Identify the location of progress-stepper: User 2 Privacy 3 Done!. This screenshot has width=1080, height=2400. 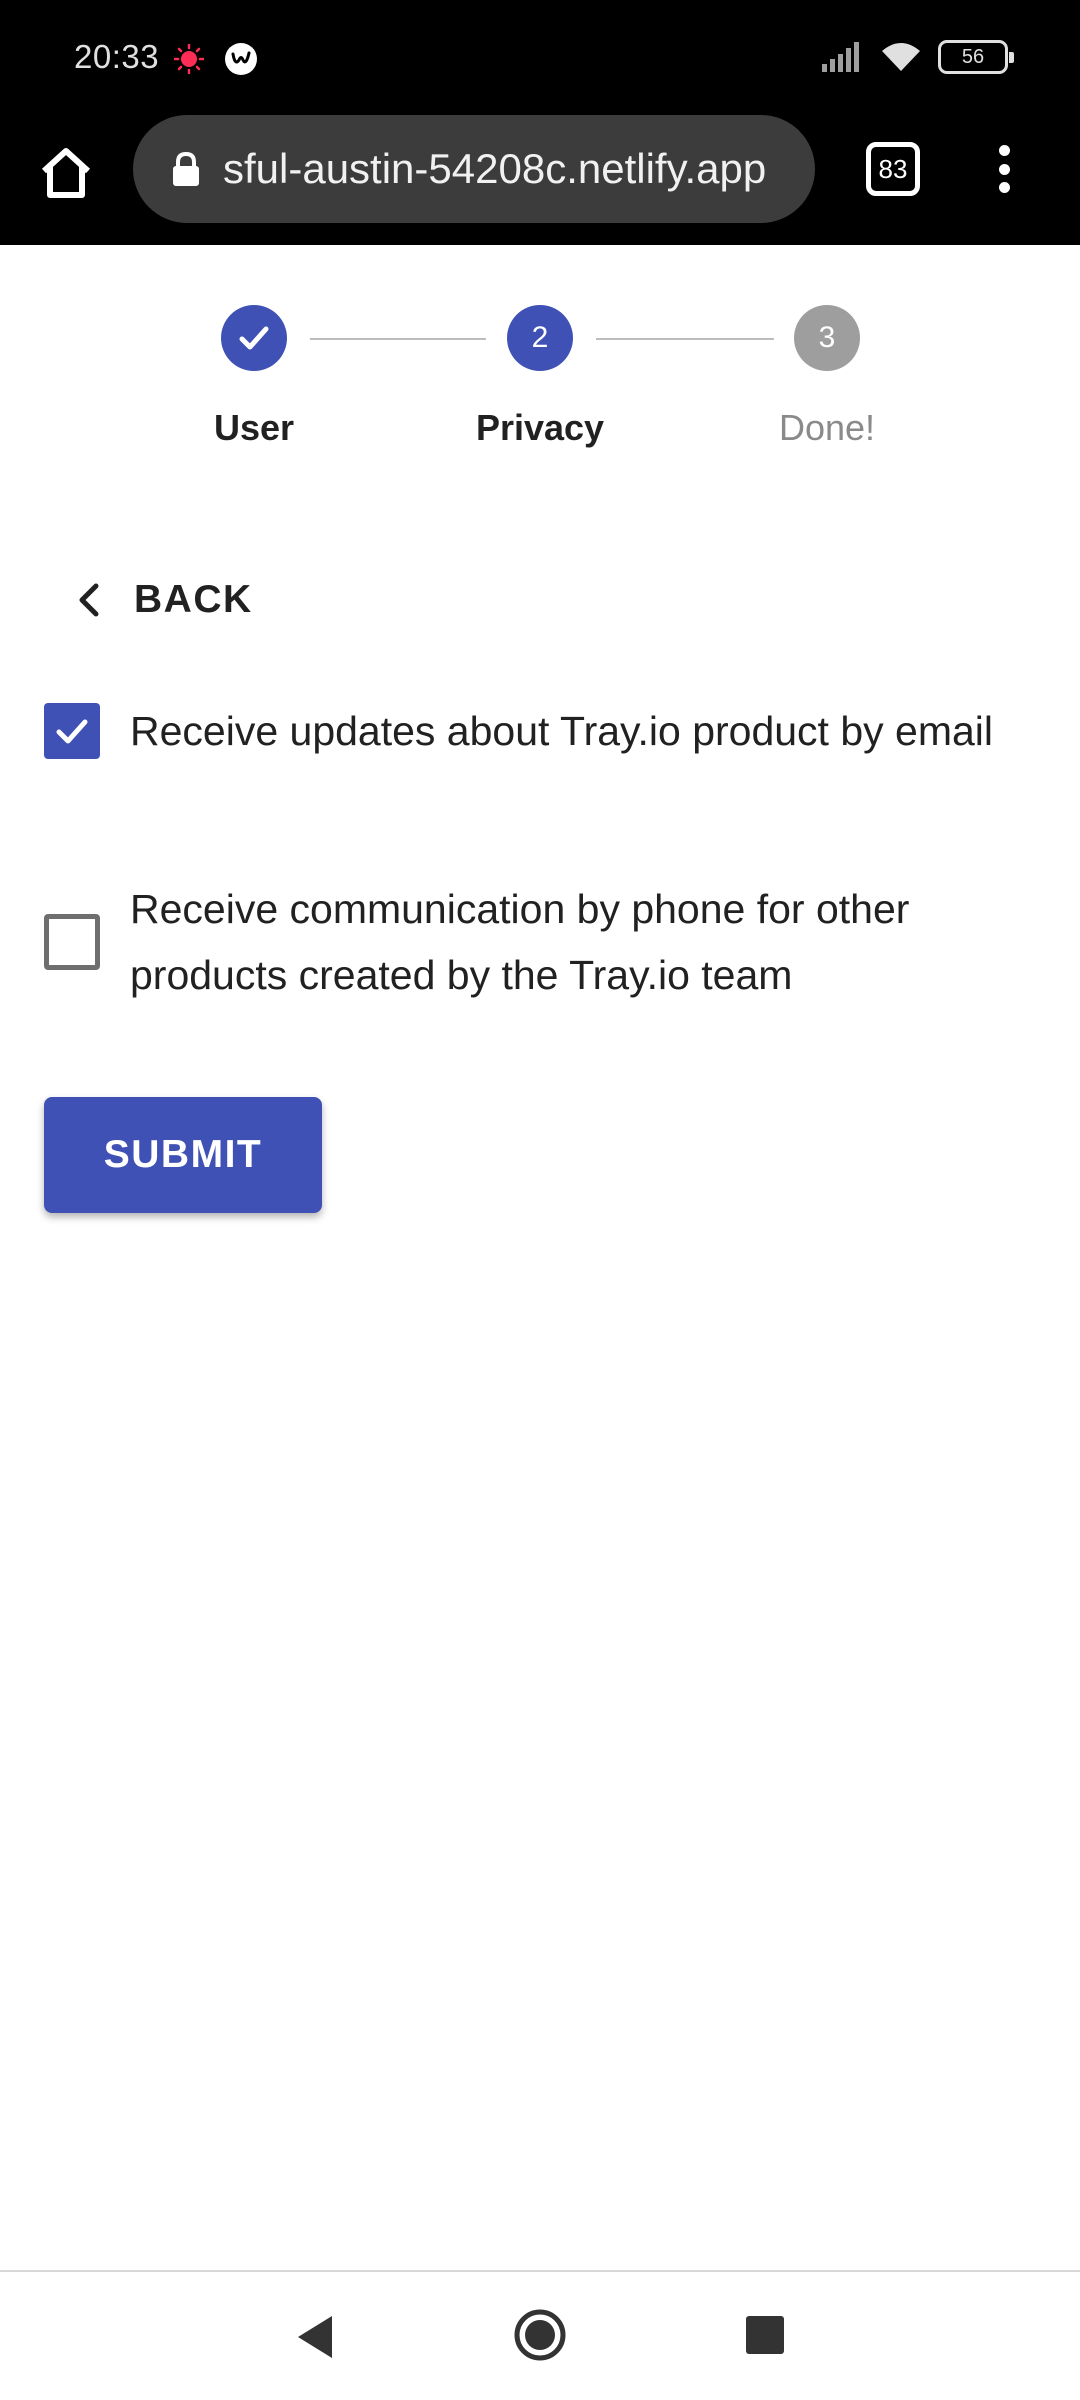
(540, 395).